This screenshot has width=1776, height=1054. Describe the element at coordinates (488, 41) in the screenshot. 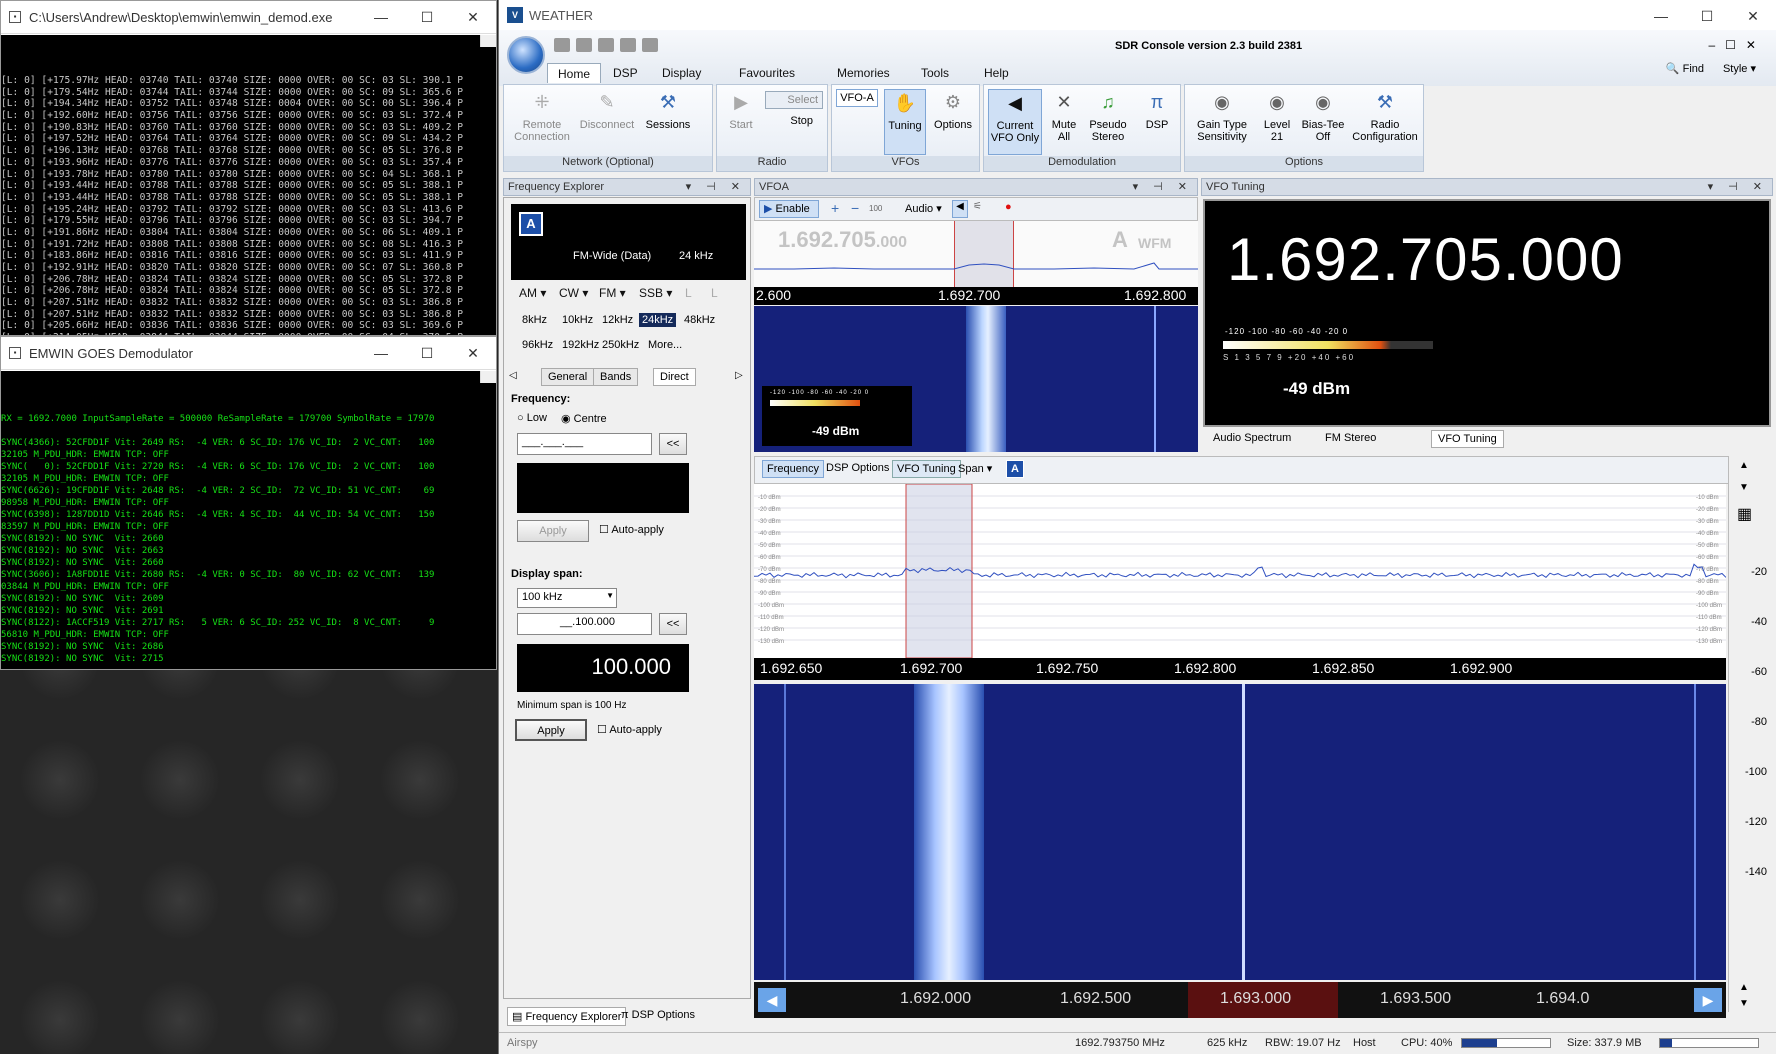

I see `console-scrollbar` at that location.